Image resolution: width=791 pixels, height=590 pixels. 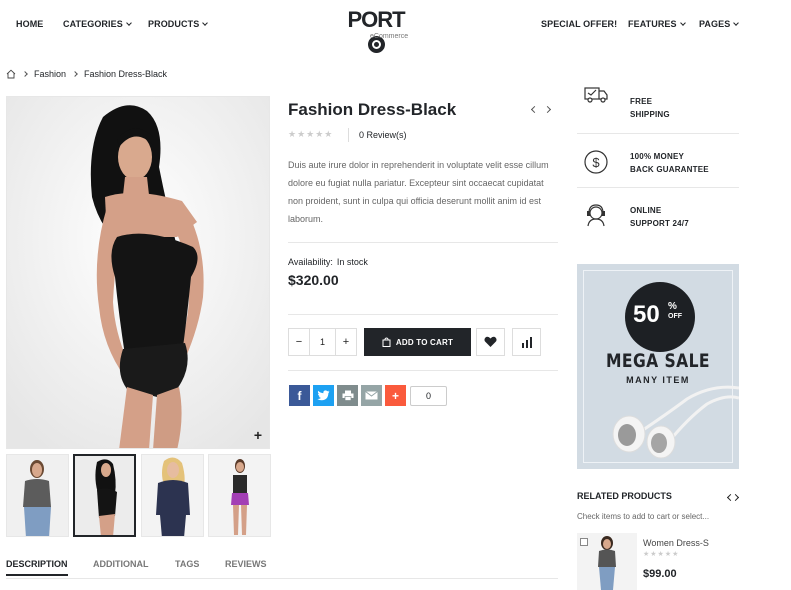 I want to click on breadcrumb-fashion: Fashion, so click(x=50, y=74).